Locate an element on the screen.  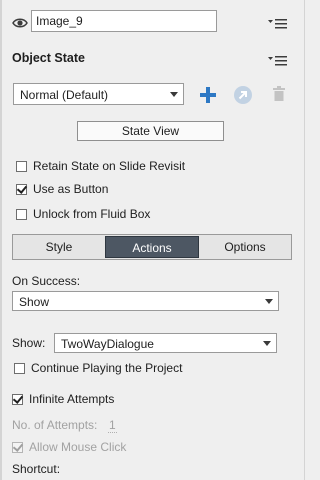
use-as-button-label: Use as Button is located at coordinates (71, 189).